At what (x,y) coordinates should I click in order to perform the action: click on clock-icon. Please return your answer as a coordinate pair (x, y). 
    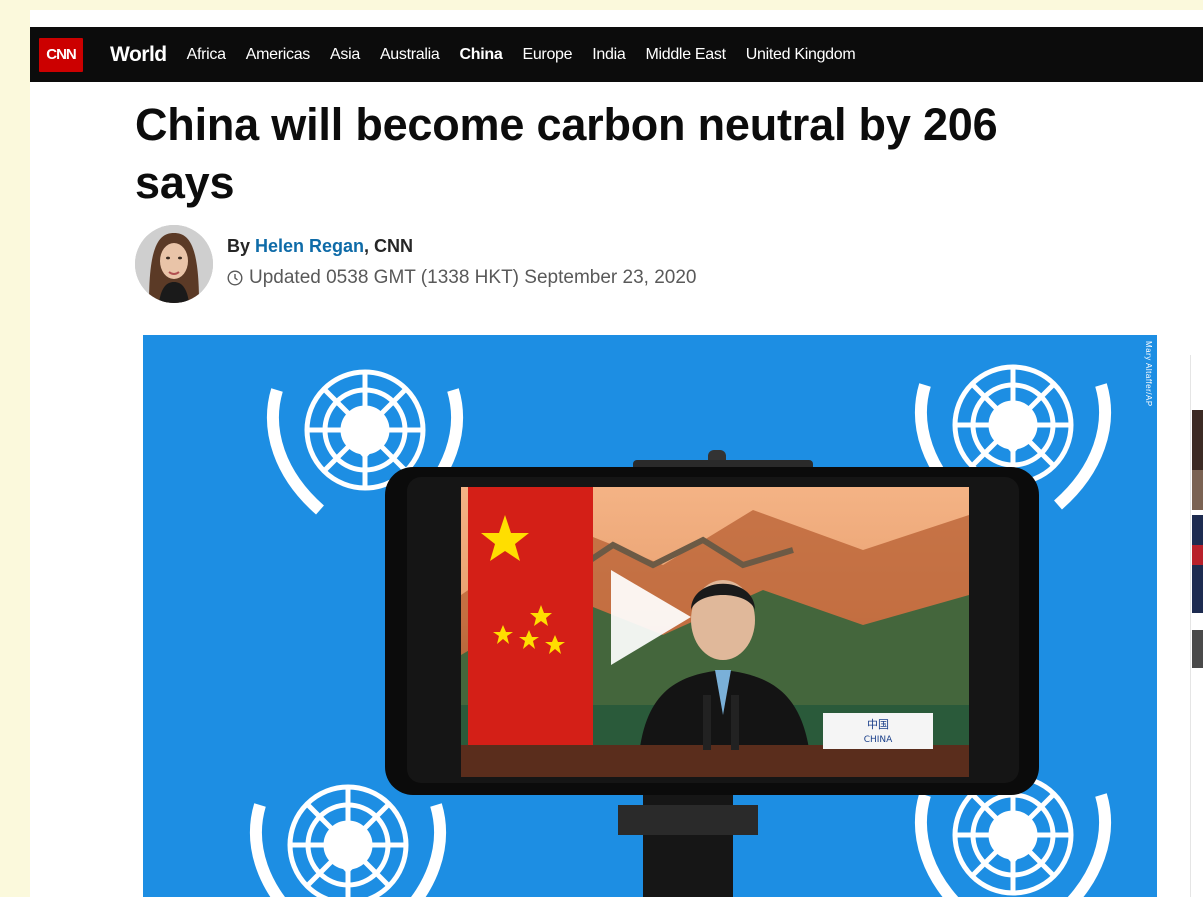
    Looking at the image, I should click on (235, 278).